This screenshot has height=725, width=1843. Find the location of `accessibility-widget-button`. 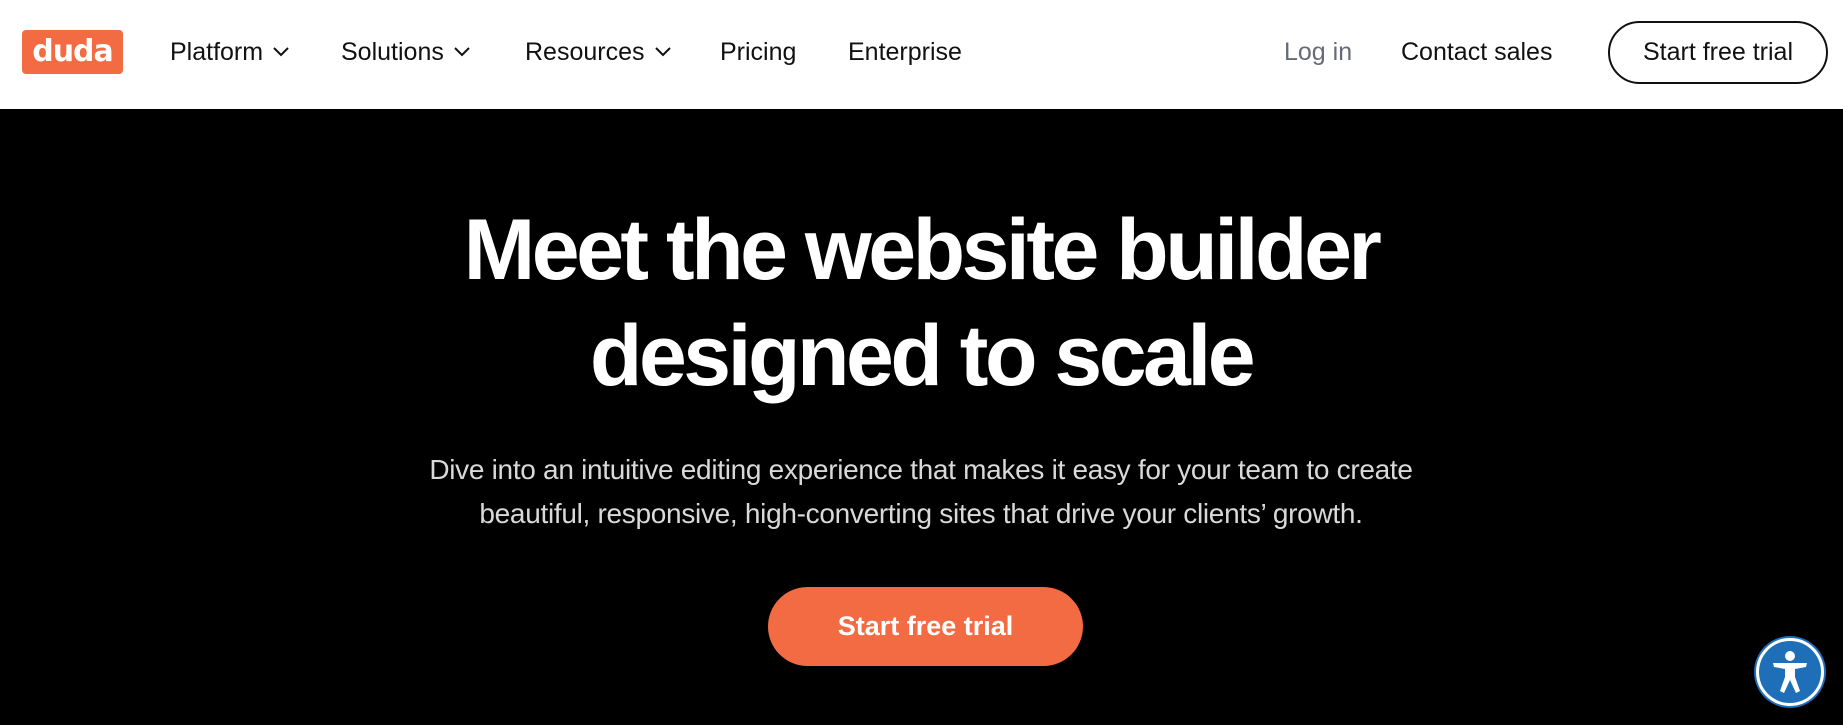

accessibility-widget-button is located at coordinates (1790, 672).